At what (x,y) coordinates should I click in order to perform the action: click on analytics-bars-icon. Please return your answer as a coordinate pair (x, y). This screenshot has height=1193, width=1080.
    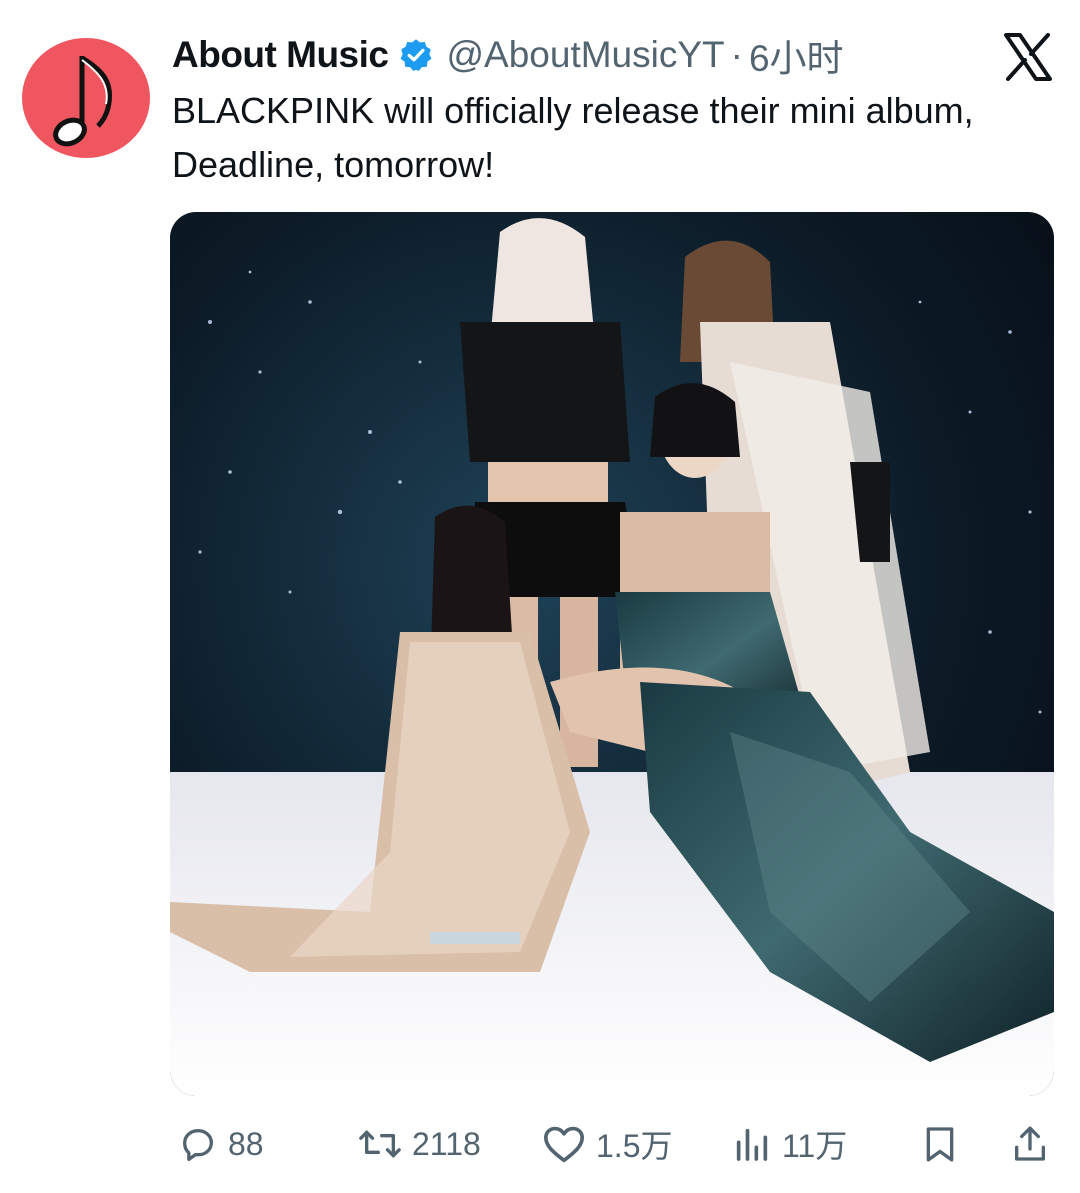
    Looking at the image, I should click on (752, 1144).